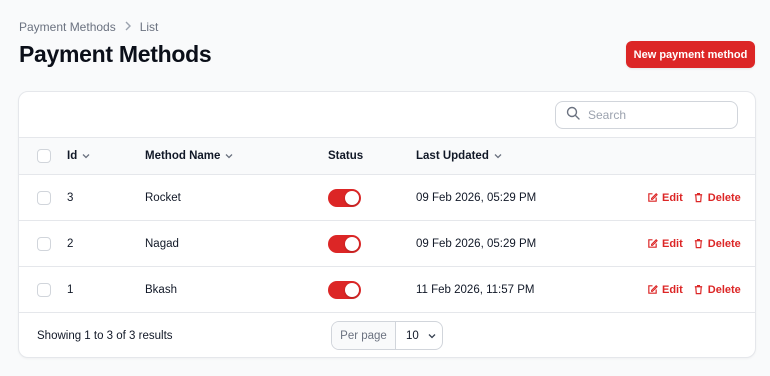 The height and width of the screenshot is (376, 770). I want to click on table-footer: Showing 1 to 3 of 3 results Per page 10, so click(387, 335).